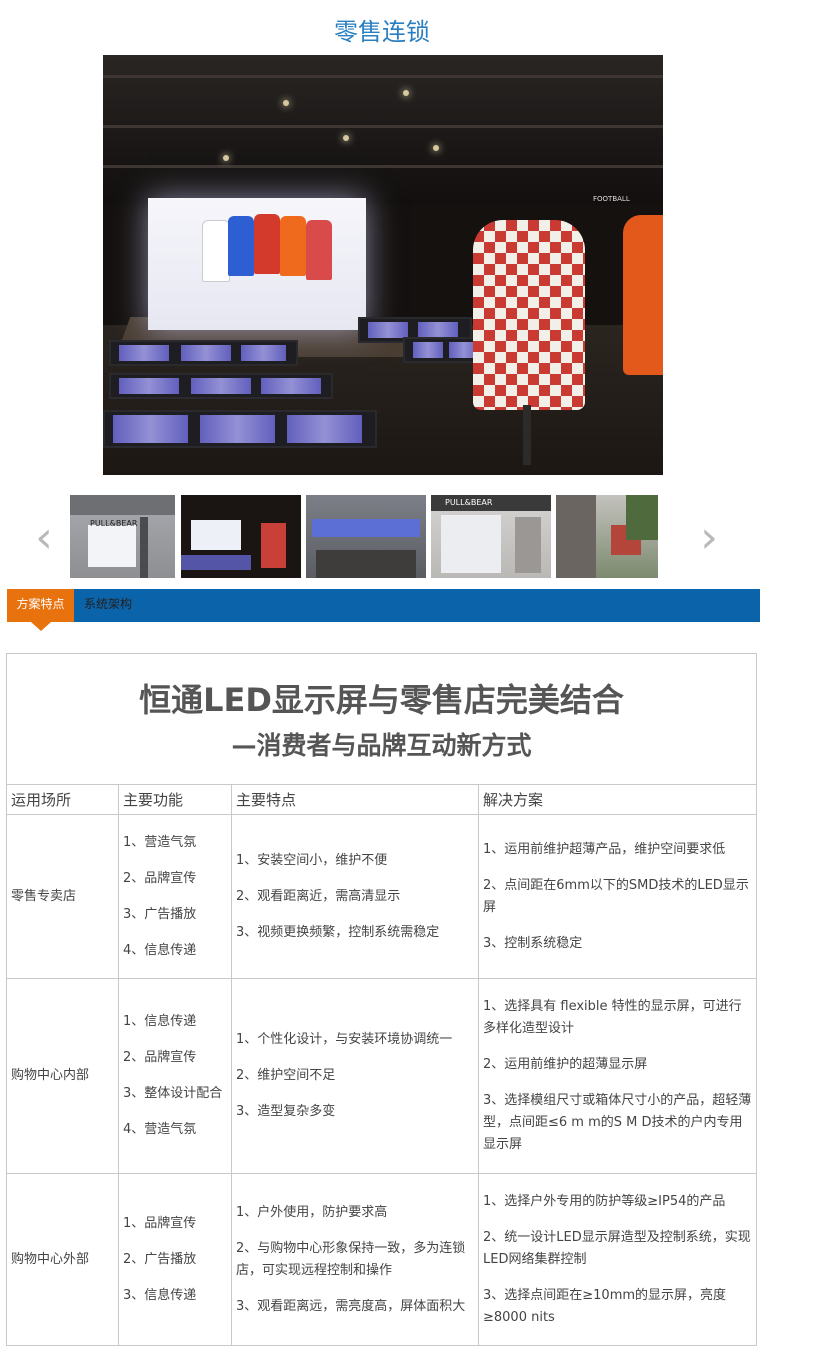 The width and height of the screenshot is (818, 1353). What do you see at coordinates (286, 1111) in the screenshot?
I see `list-item: 3、造型复杂多变` at bounding box center [286, 1111].